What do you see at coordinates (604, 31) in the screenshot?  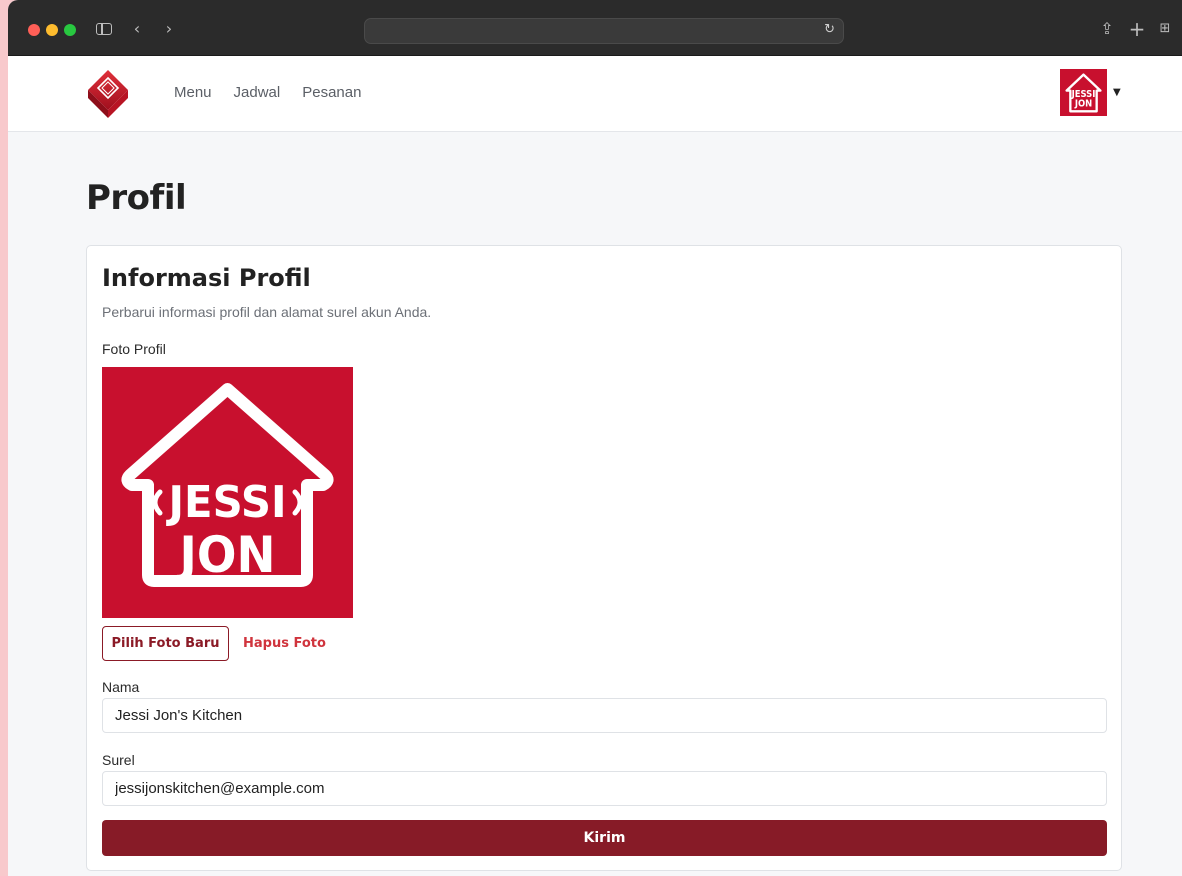 I see `address-bar: ↻` at bounding box center [604, 31].